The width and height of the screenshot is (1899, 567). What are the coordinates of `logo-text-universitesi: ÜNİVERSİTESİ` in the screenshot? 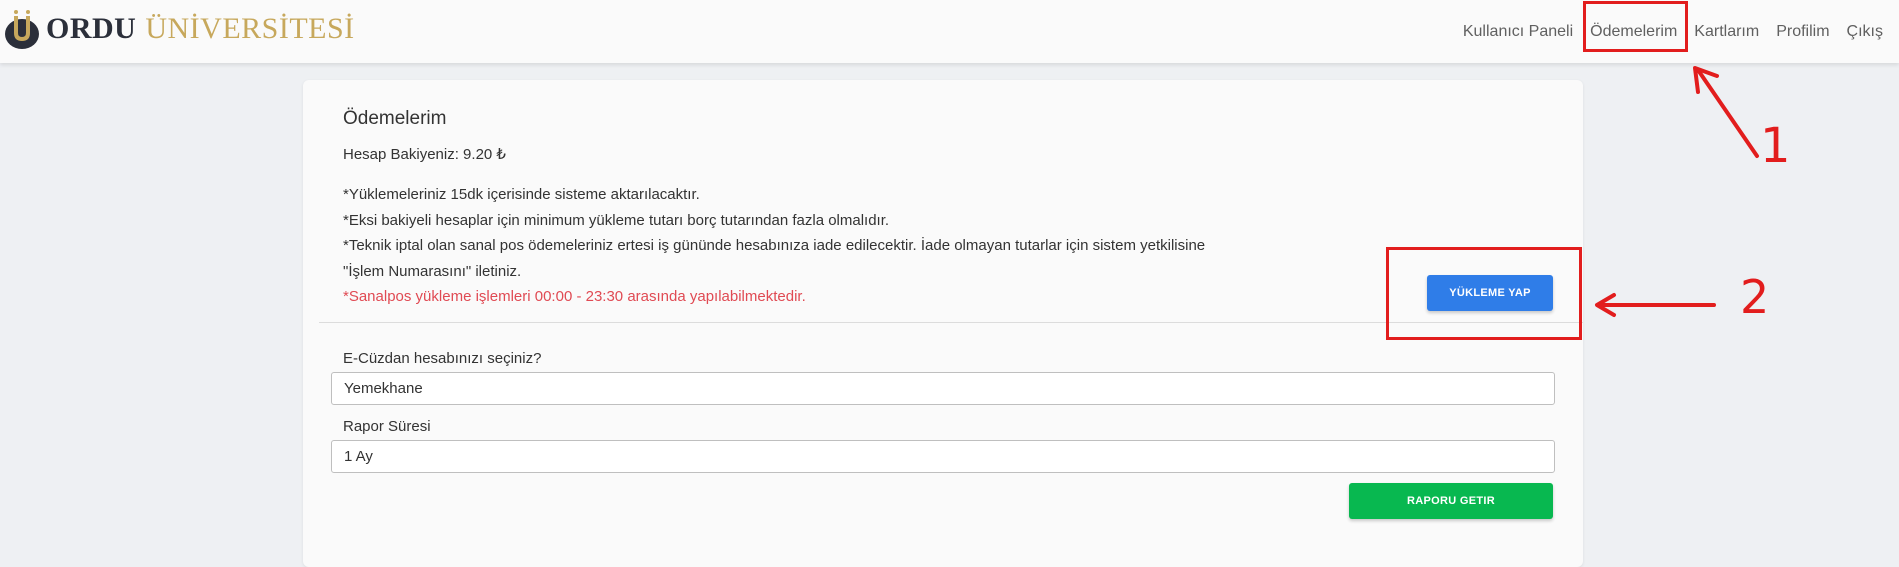 It's located at (250, 28).